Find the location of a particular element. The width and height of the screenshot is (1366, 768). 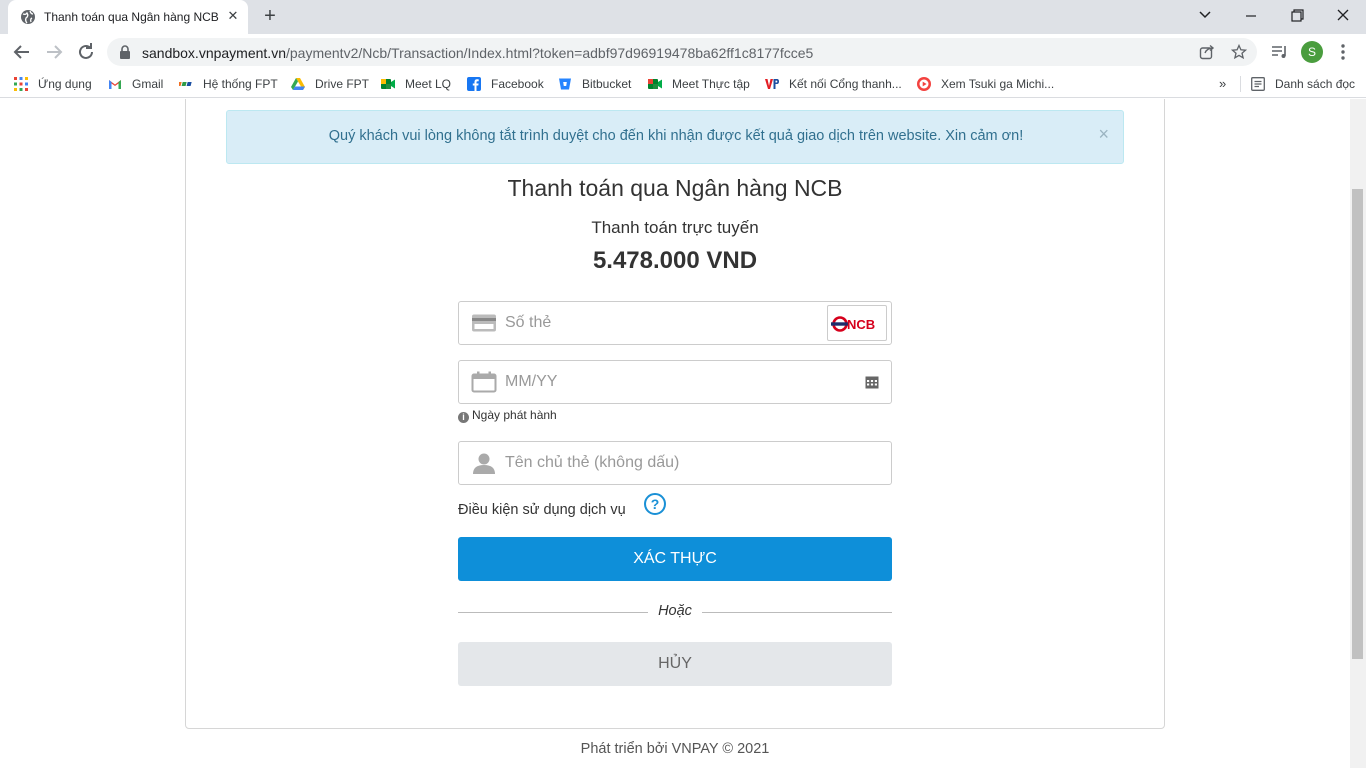

globe-icon is located at coordinates (28, 17).